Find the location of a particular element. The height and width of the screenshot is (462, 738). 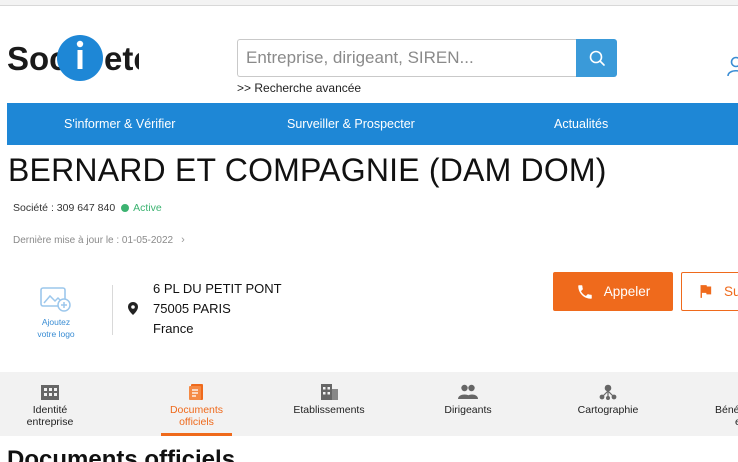

add-image-icon is located at coordinates (55, 299).